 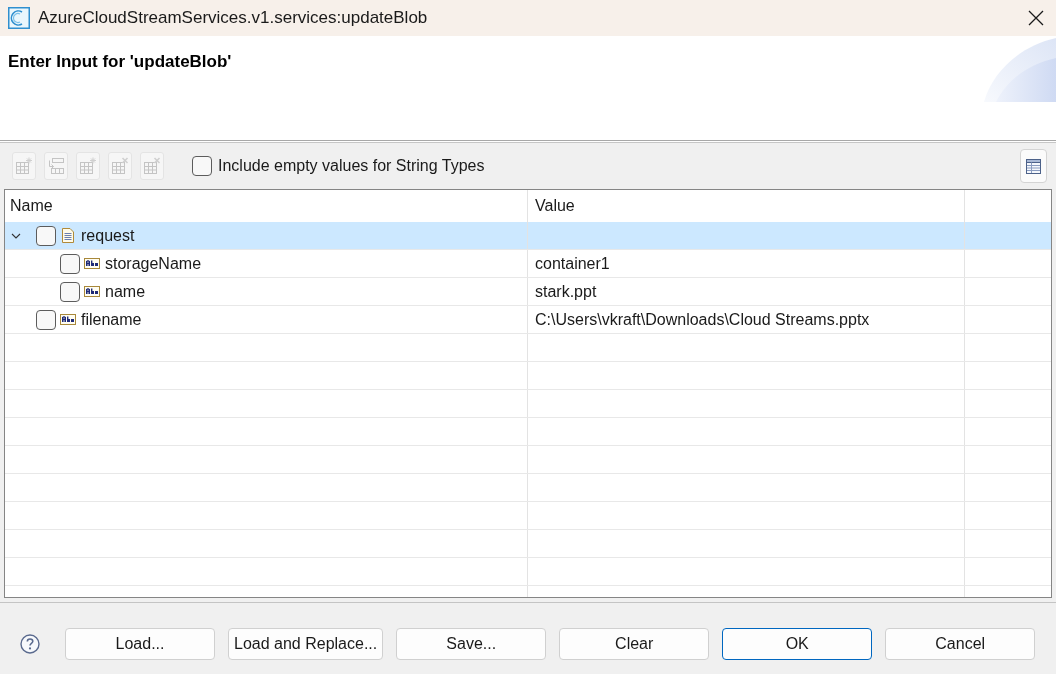 I want to click on window-title: AzureCloudStreamServices.v1.services:updateBlob, so click(x=233, y=18).